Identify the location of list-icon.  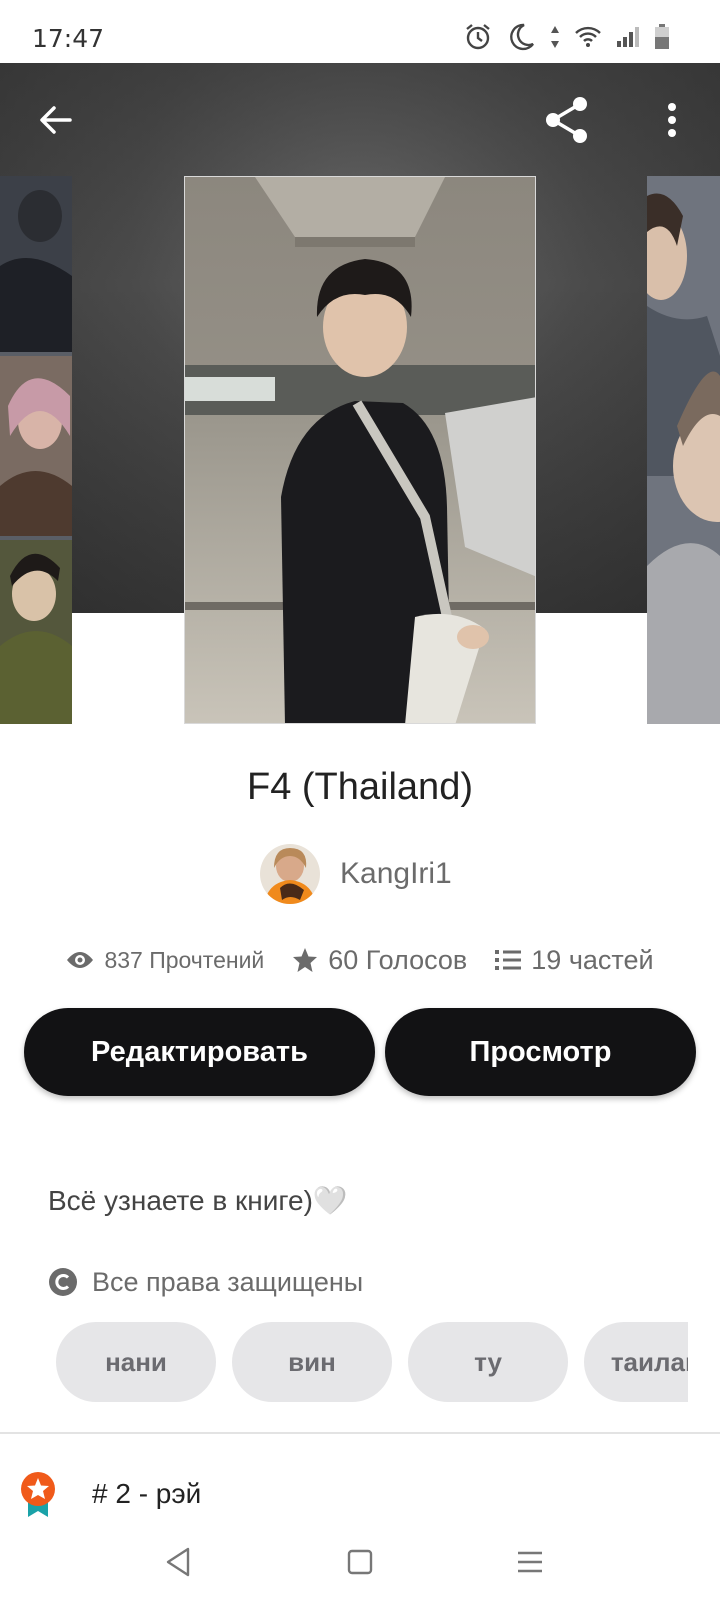
(508, 960).